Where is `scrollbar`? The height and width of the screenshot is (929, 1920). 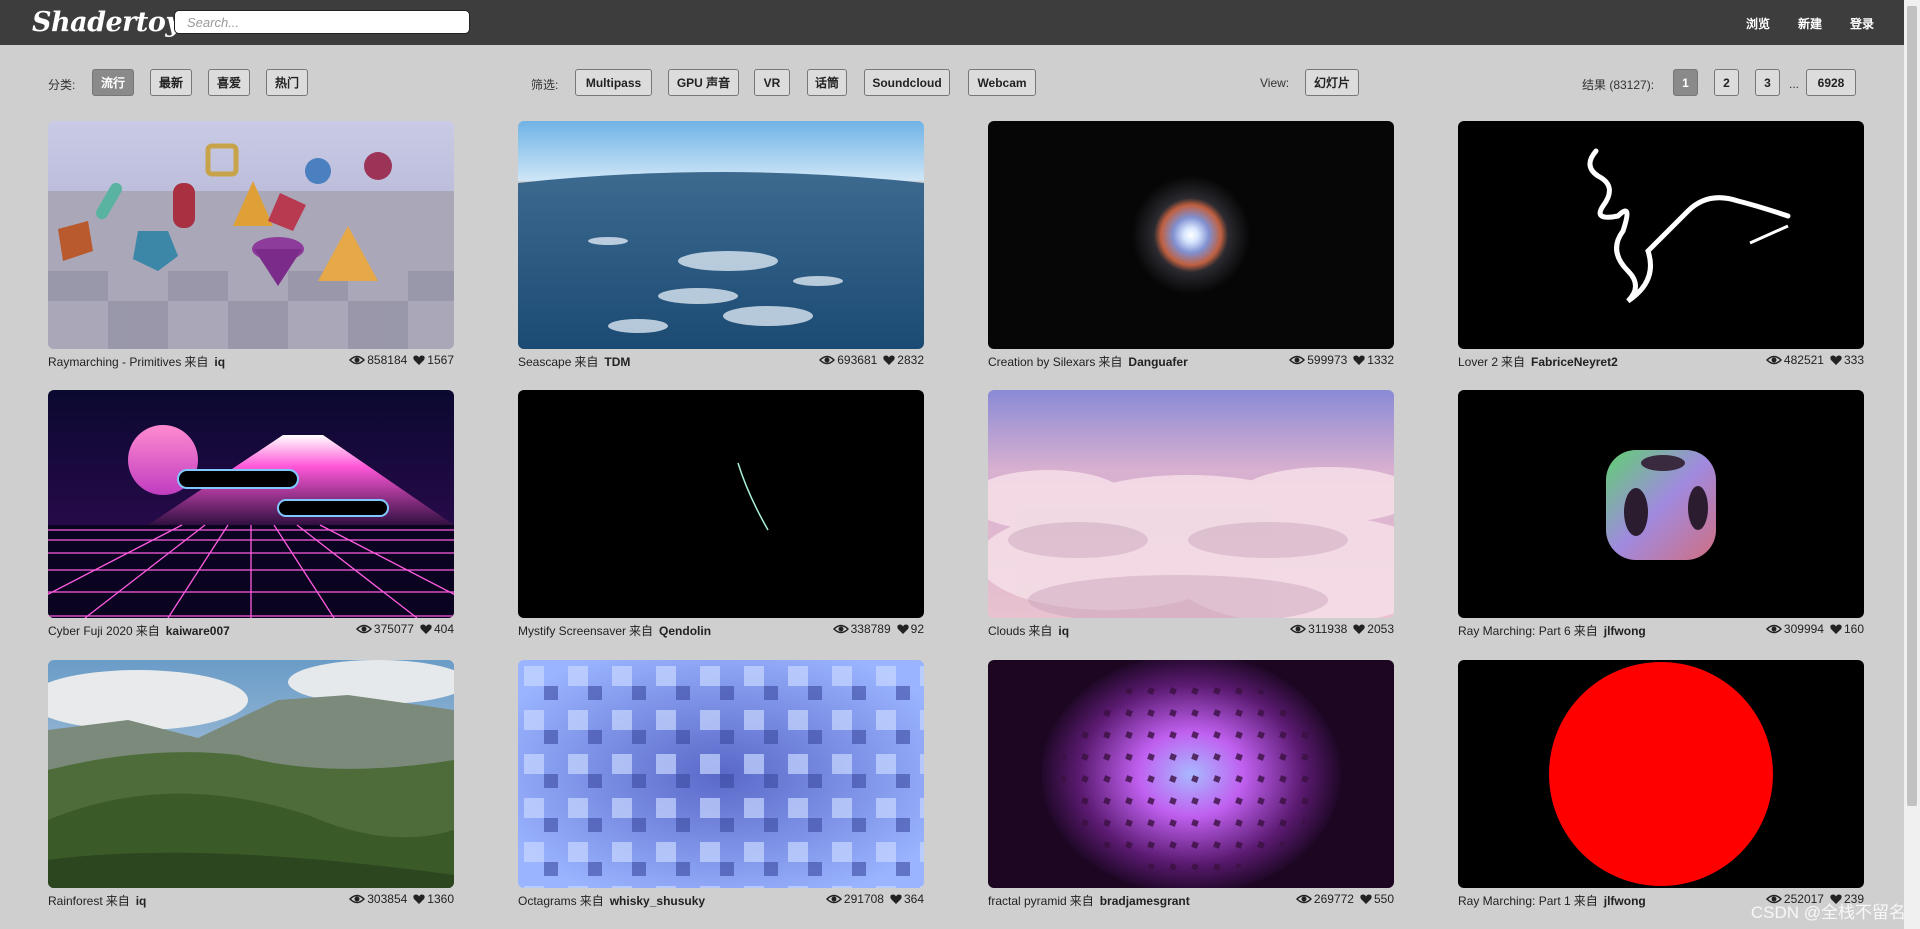 scrollbar is located at coordinates (1912, 464).